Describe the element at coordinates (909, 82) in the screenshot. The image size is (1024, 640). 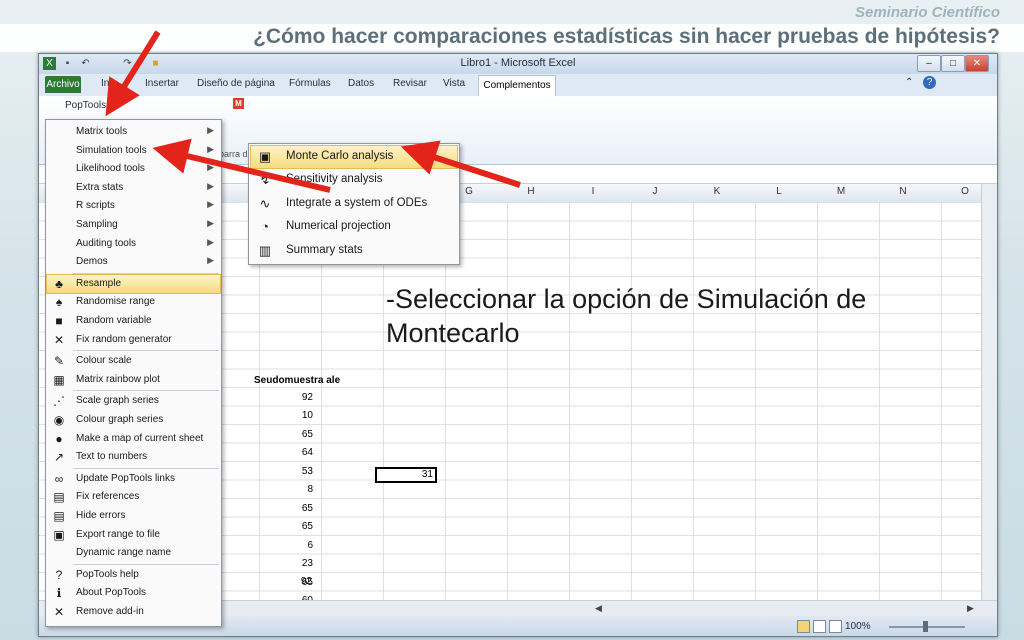
I see `ribbon-minimize-icon: ⌃` at that location.